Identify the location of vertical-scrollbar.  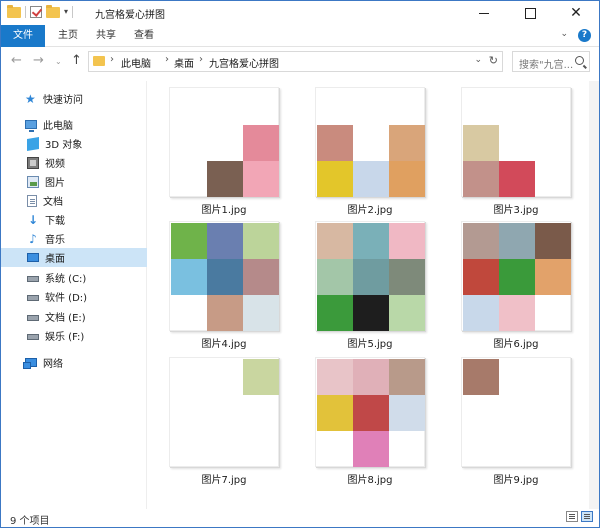
(594, 295).